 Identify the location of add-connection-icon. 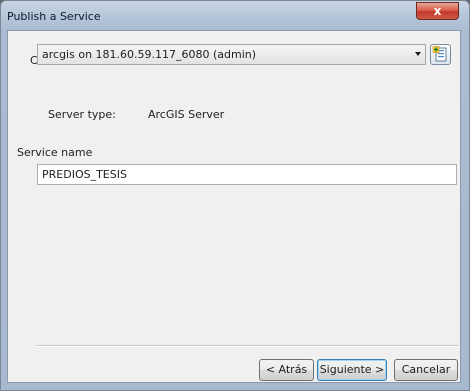
(439, 54).